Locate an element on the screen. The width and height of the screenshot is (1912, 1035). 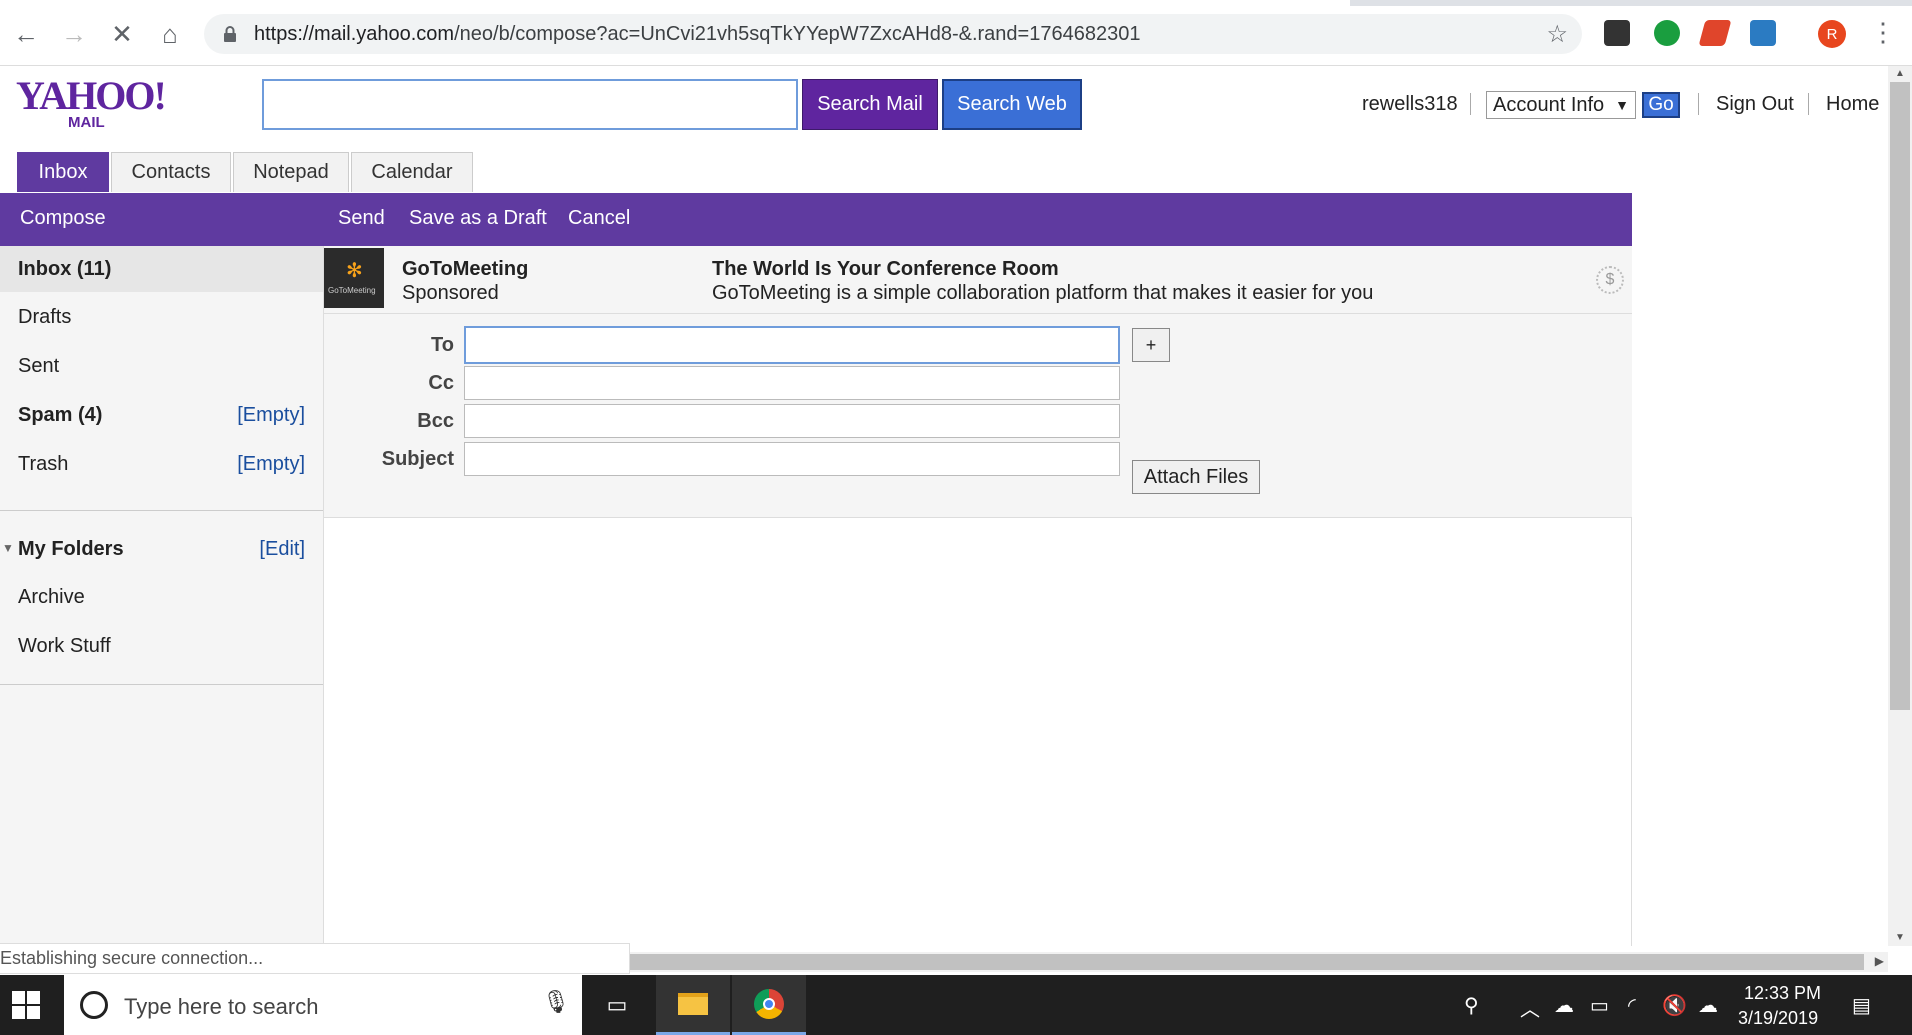
subject-field is located at coordinates (792, 459).